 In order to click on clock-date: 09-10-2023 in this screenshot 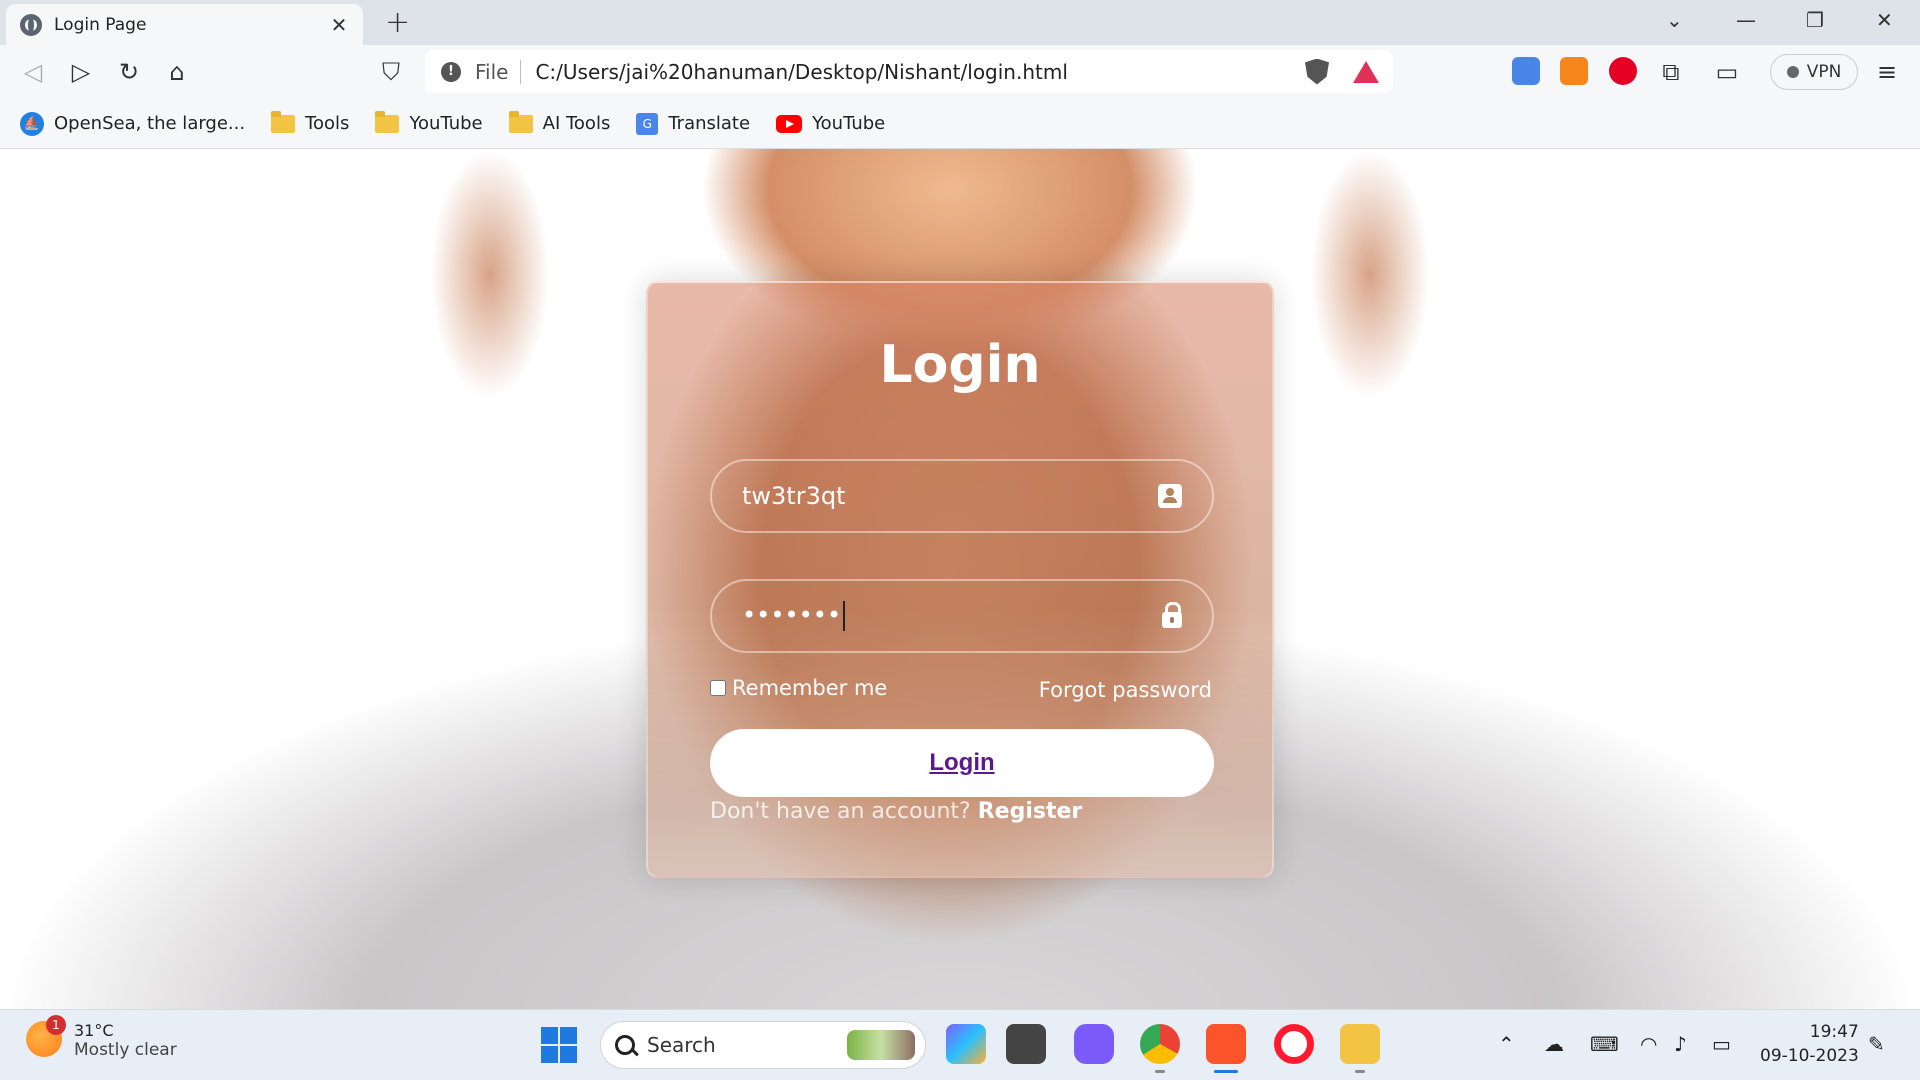, I will do `click(1809, 1056)`.